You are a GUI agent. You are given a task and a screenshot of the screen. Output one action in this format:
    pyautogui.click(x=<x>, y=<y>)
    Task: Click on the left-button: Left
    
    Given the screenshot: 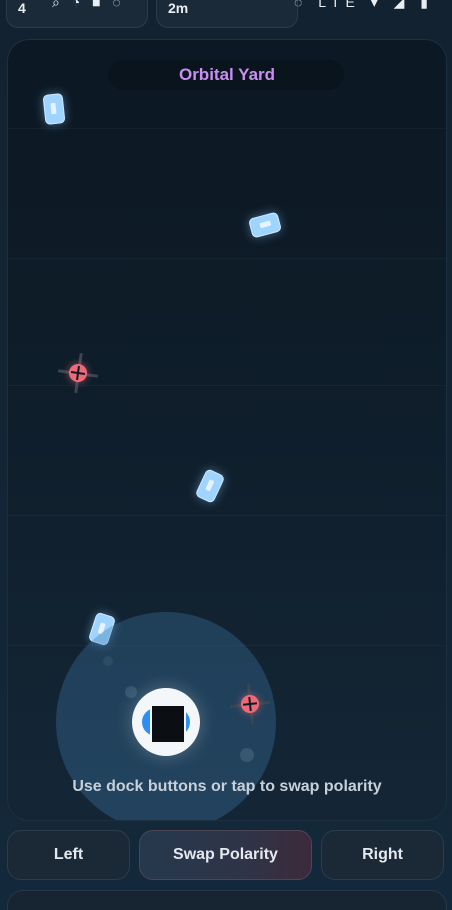 What is the action you would take?
    pyautogui.click(x=68, y=855)
    